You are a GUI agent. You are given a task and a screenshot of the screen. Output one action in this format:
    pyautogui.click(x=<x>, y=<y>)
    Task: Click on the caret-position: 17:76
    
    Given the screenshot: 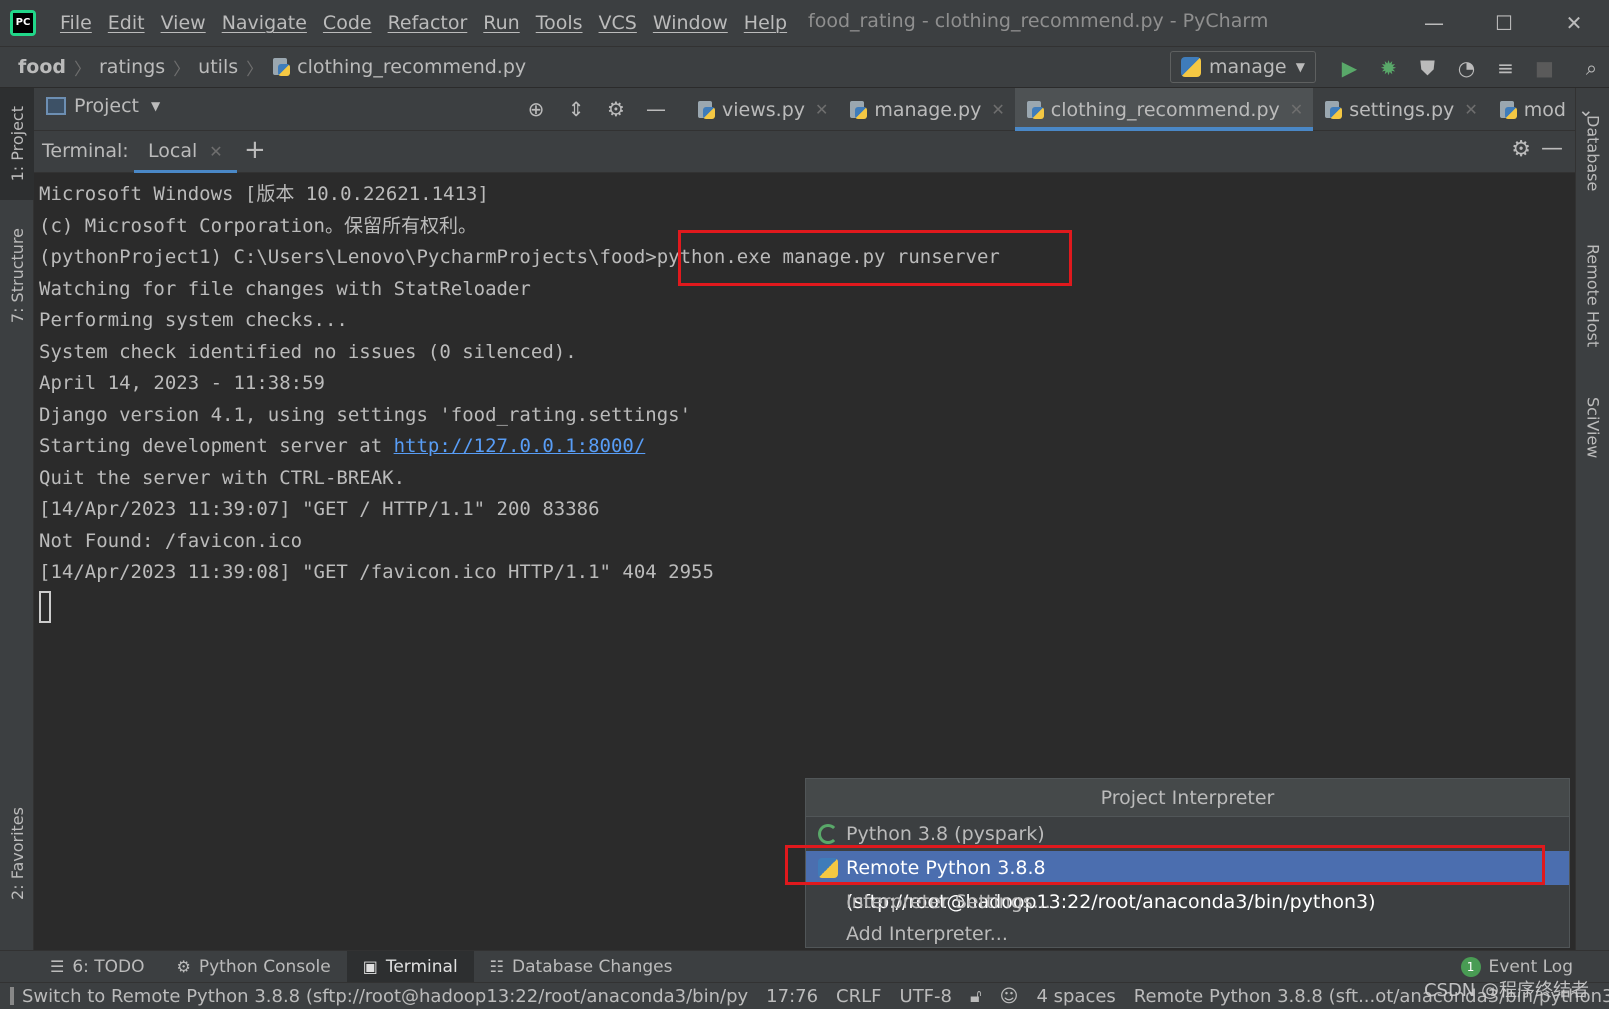 What is the action you would take?
    pyautogui.click(x=792, y=996)
    